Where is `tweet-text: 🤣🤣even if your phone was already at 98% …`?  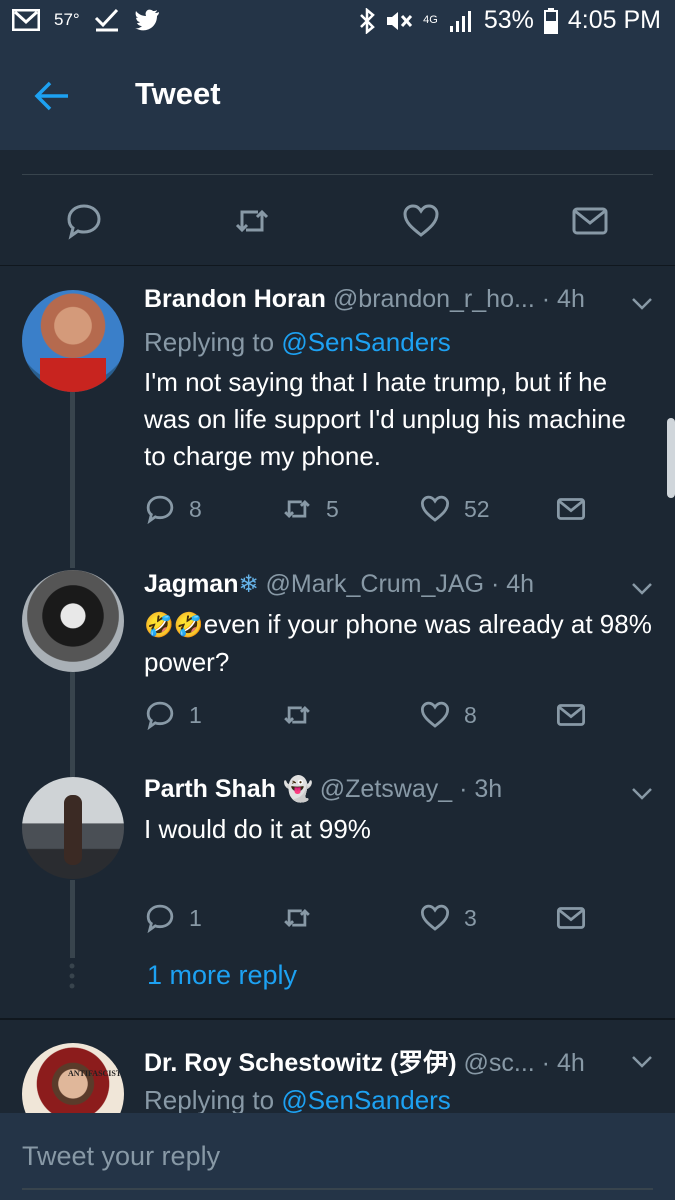
tweet-text: 🤣🤣even if your phone was already at 98% … is located at coordinates (399, 643).